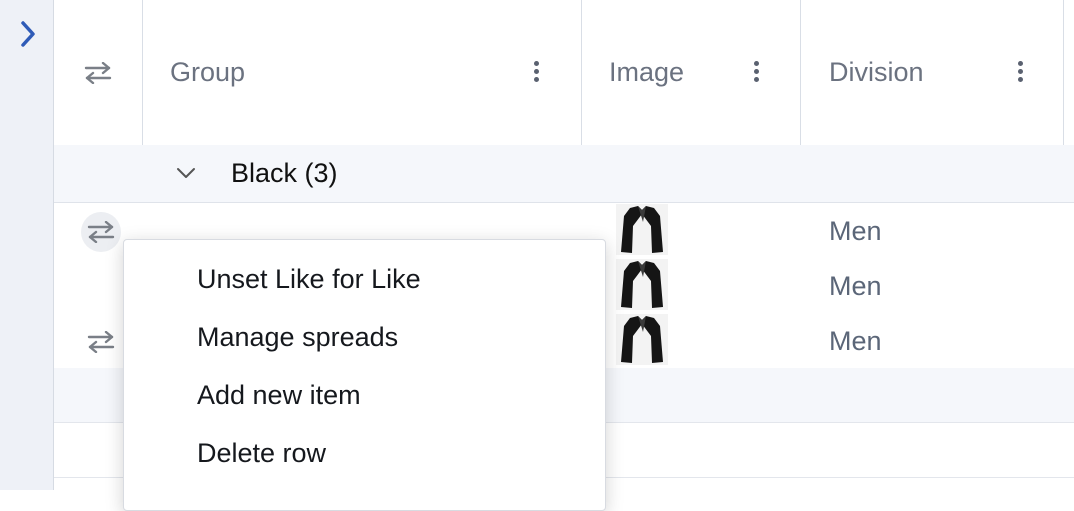 The image size is (1074, 511). What do you see at coordinates (564, 174) in the screenshot?
I see `group-row: Black (3)` at bounding box center [564, 174].